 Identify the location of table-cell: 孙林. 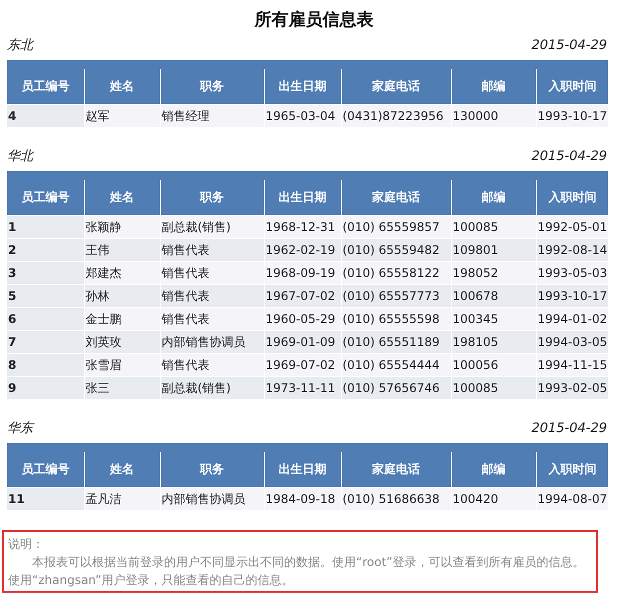
(122, 296).